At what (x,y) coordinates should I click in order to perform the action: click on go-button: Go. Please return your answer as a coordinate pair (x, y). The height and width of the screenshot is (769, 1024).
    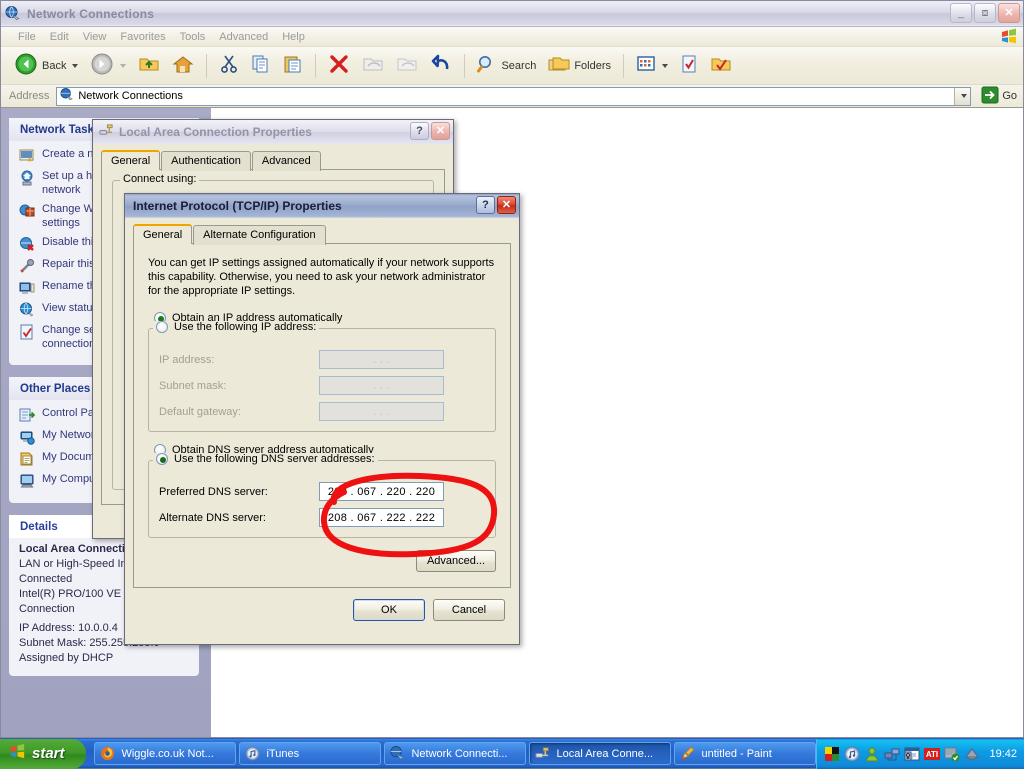
    Looking at the image, I should click on (999, 96).